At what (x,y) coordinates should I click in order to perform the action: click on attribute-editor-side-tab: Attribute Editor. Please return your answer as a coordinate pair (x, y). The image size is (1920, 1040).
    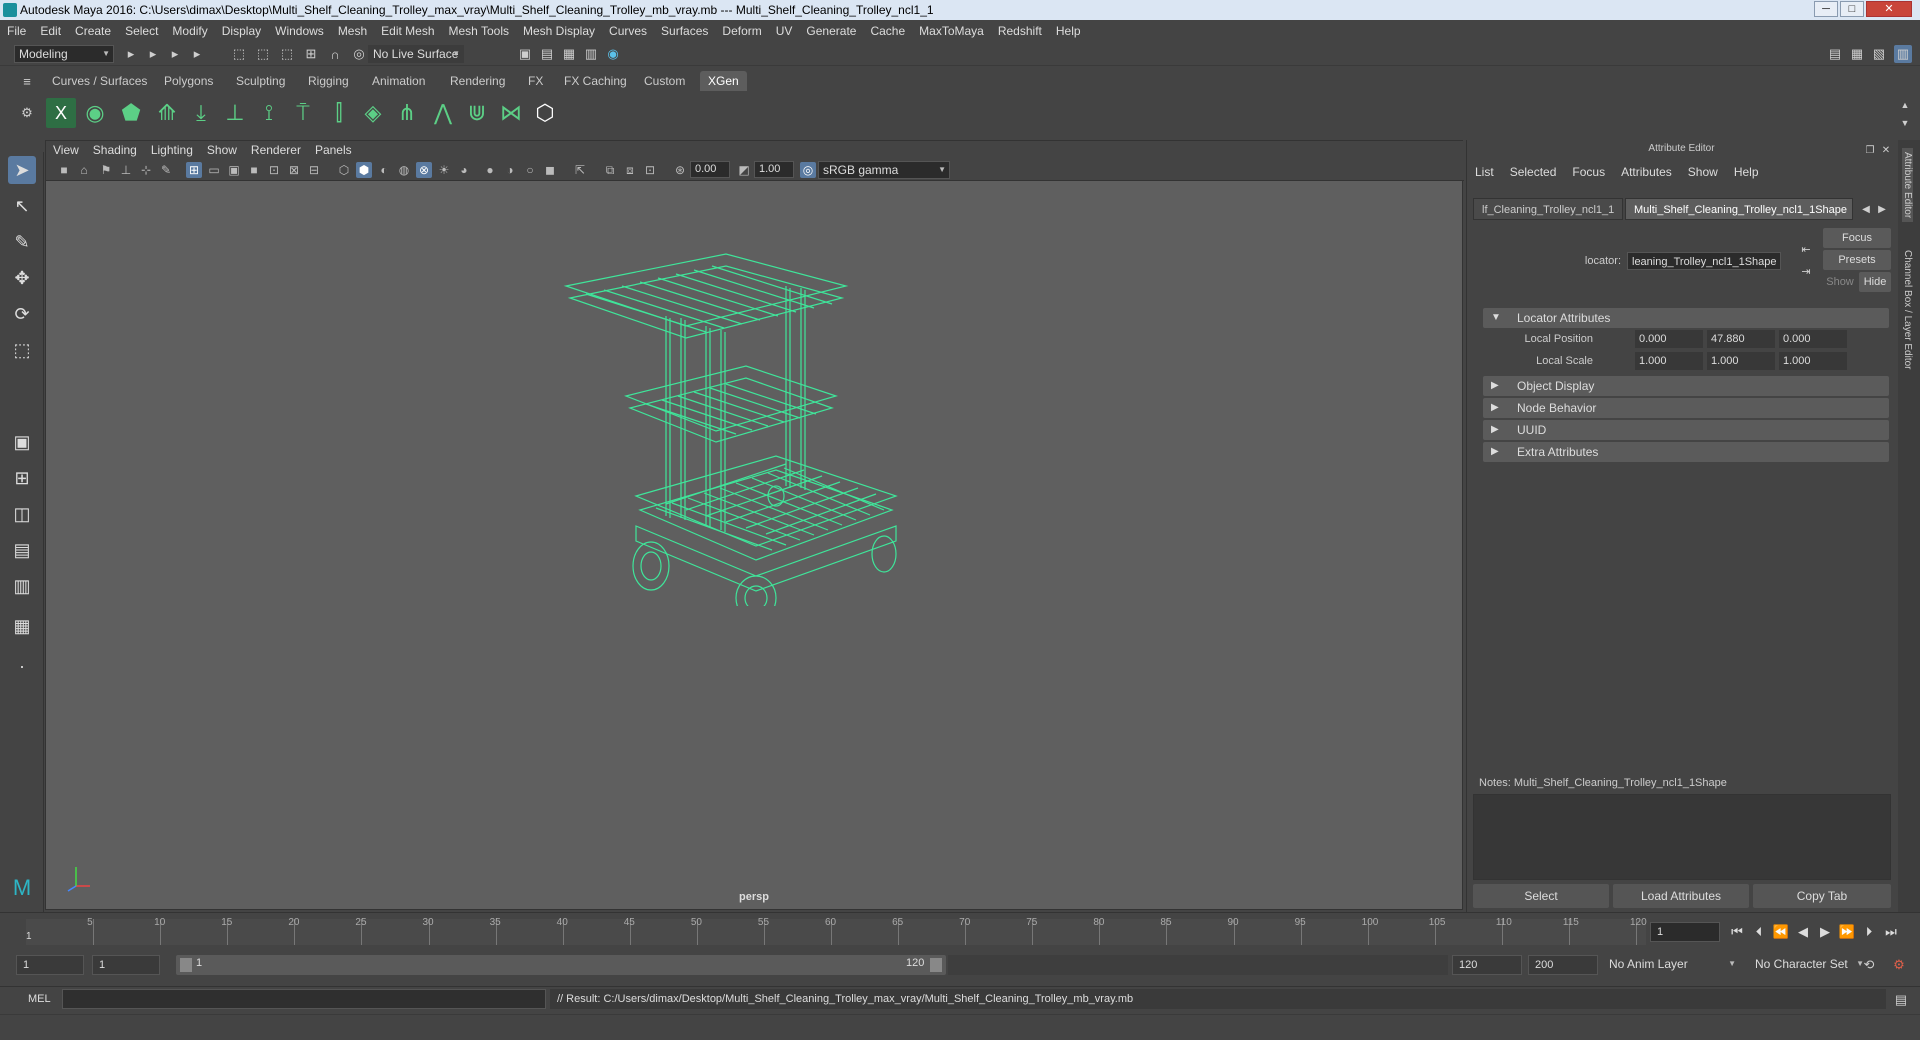
    Looking at the image, I should click on (1907, 185).